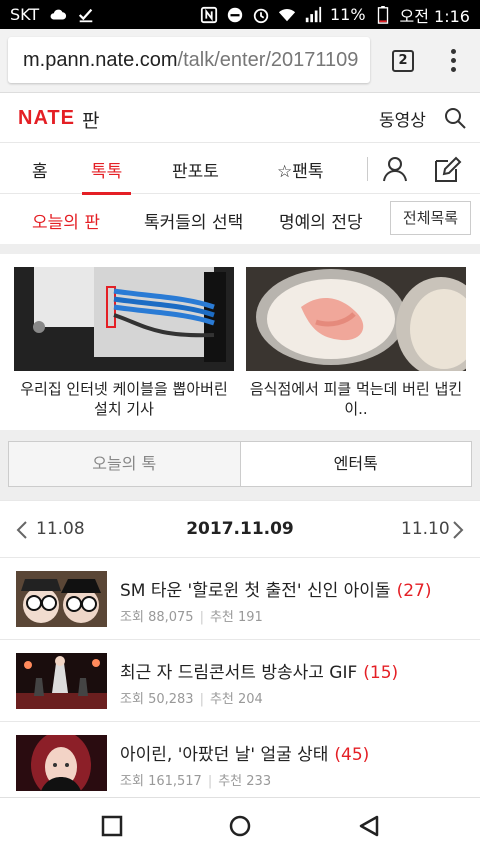  What do you see at coordinates (255, 591) in the screenshot?
I see `title-text: SM 타운 '할로윈 첫 출전' 신인 아이돌` at bounding box center [255, 591].